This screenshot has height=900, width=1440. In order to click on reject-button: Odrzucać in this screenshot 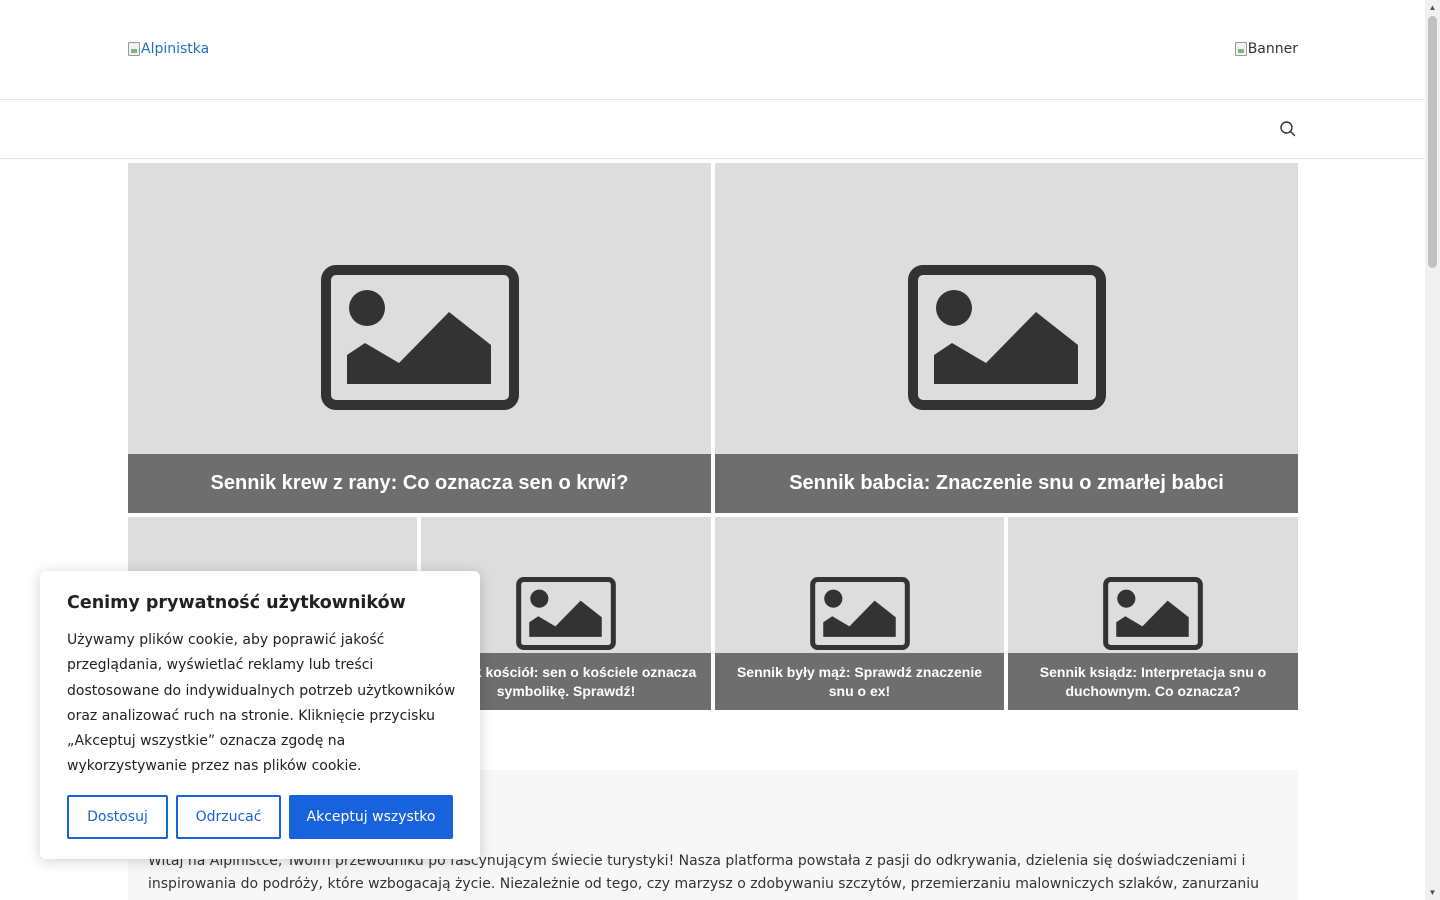, I will do `click(228, 817)`.